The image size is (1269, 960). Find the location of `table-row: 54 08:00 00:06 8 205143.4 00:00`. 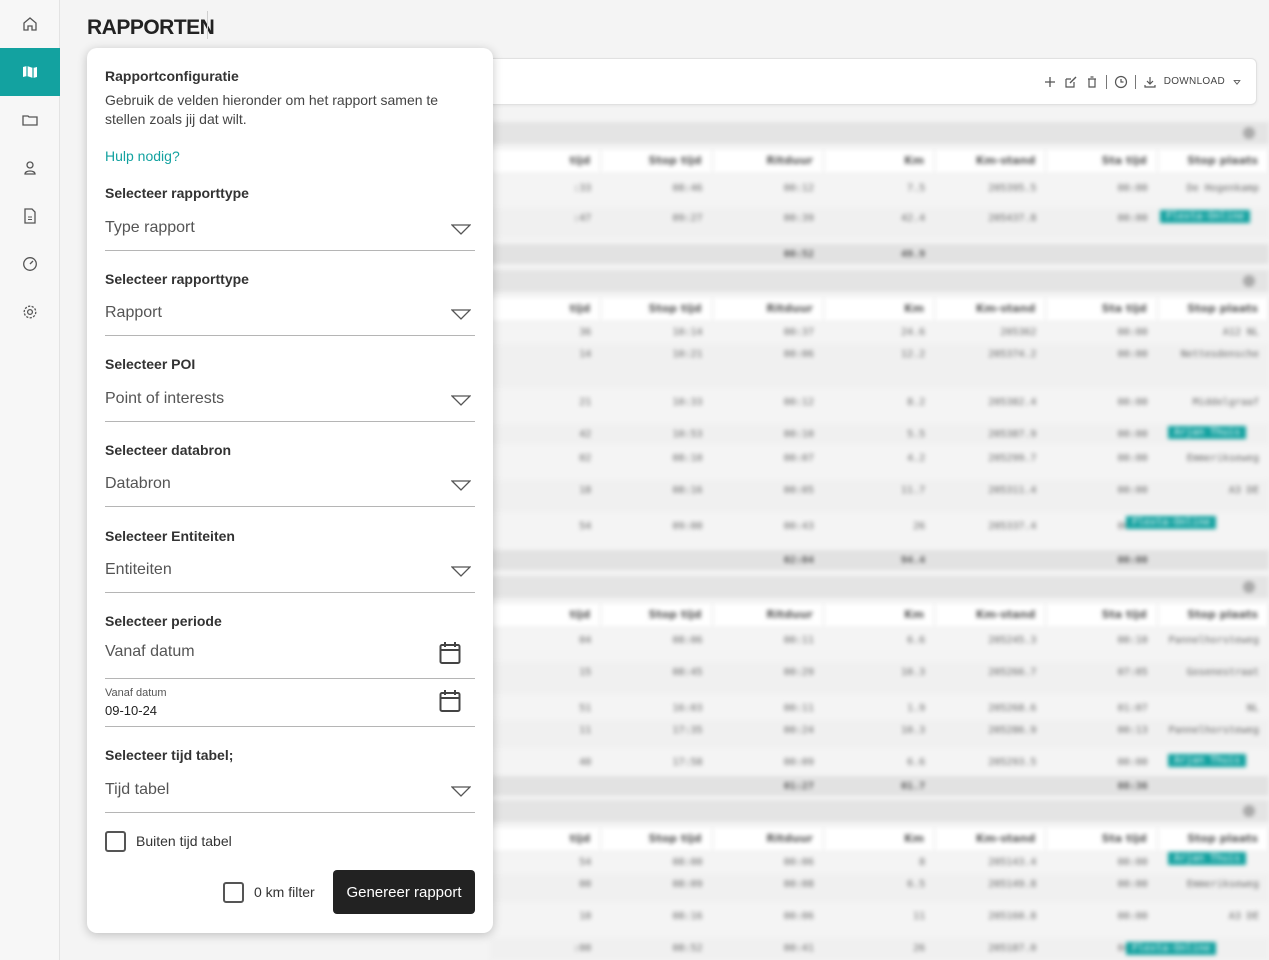

table-row: 54 08:00 00:06 8 205143.4 00:00 is located at coordinates (863, 862).